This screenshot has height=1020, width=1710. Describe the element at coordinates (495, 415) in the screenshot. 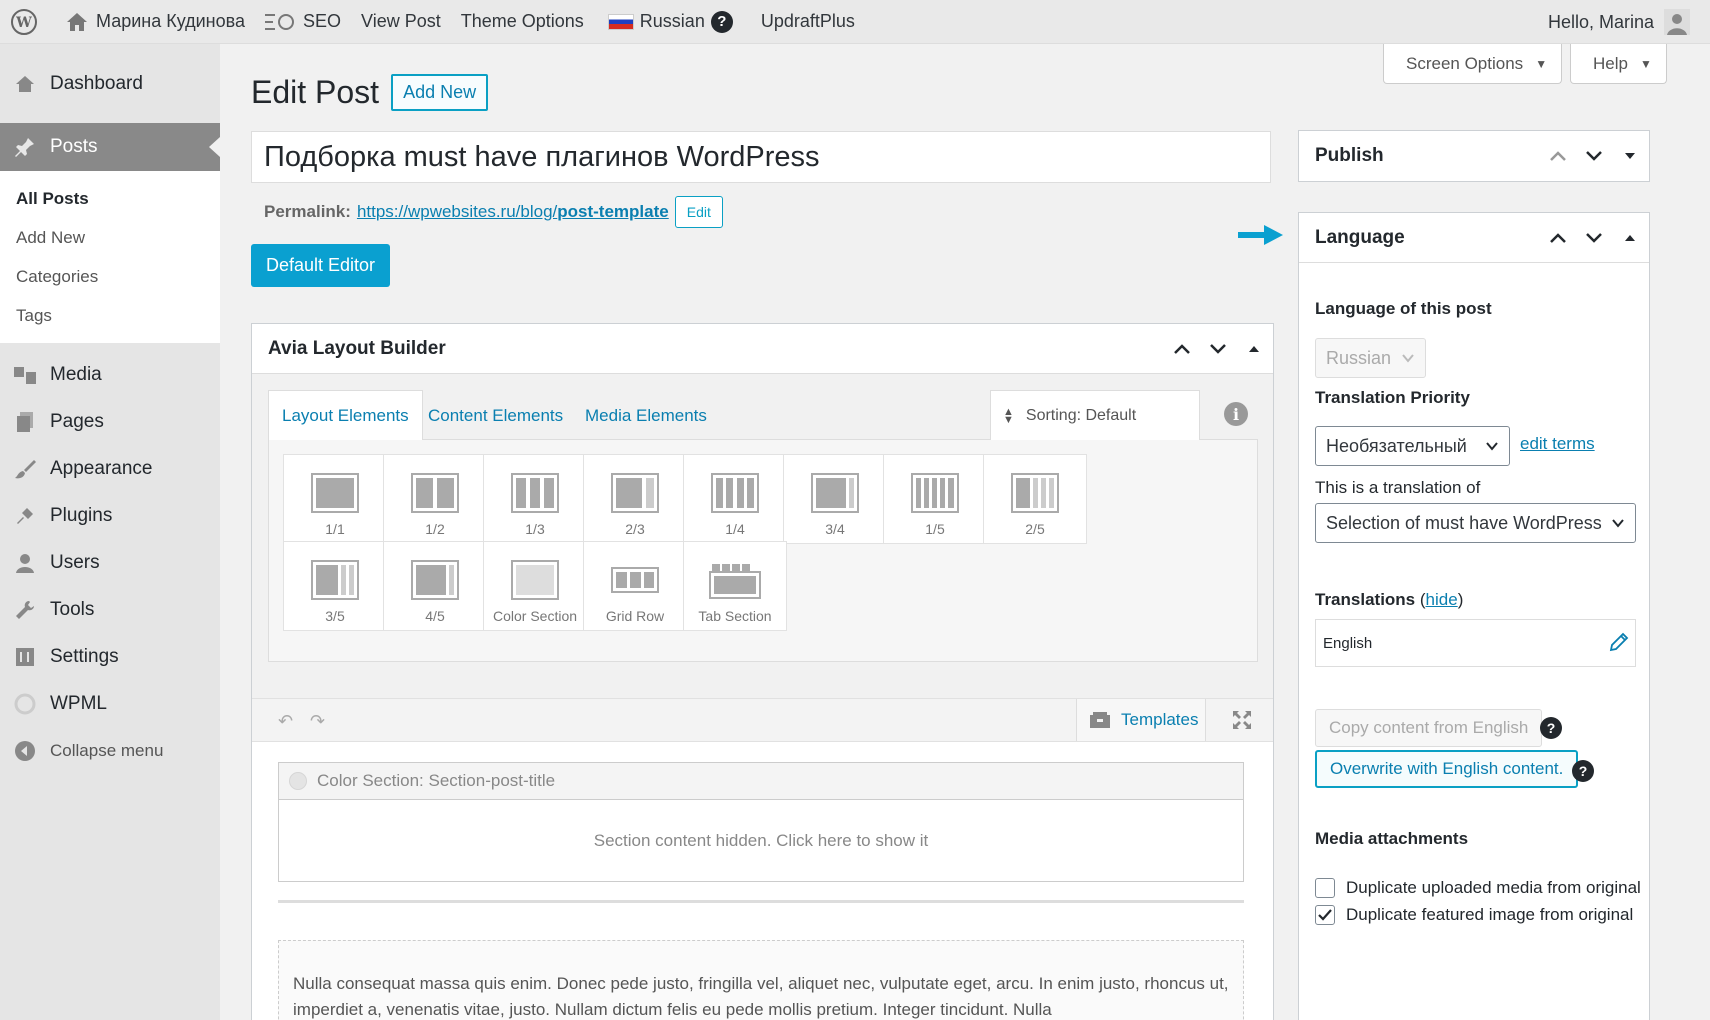

I see `tab-content-elements: Content Elements` at that location.